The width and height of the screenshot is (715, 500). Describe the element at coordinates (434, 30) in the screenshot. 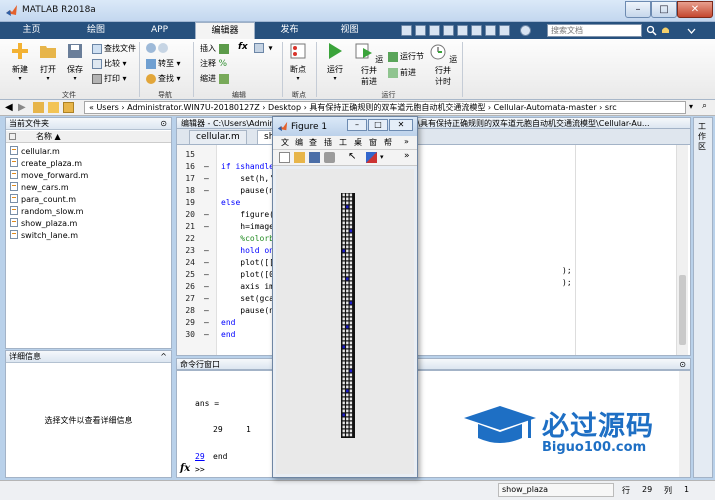

I see `copy-icon` at that location.